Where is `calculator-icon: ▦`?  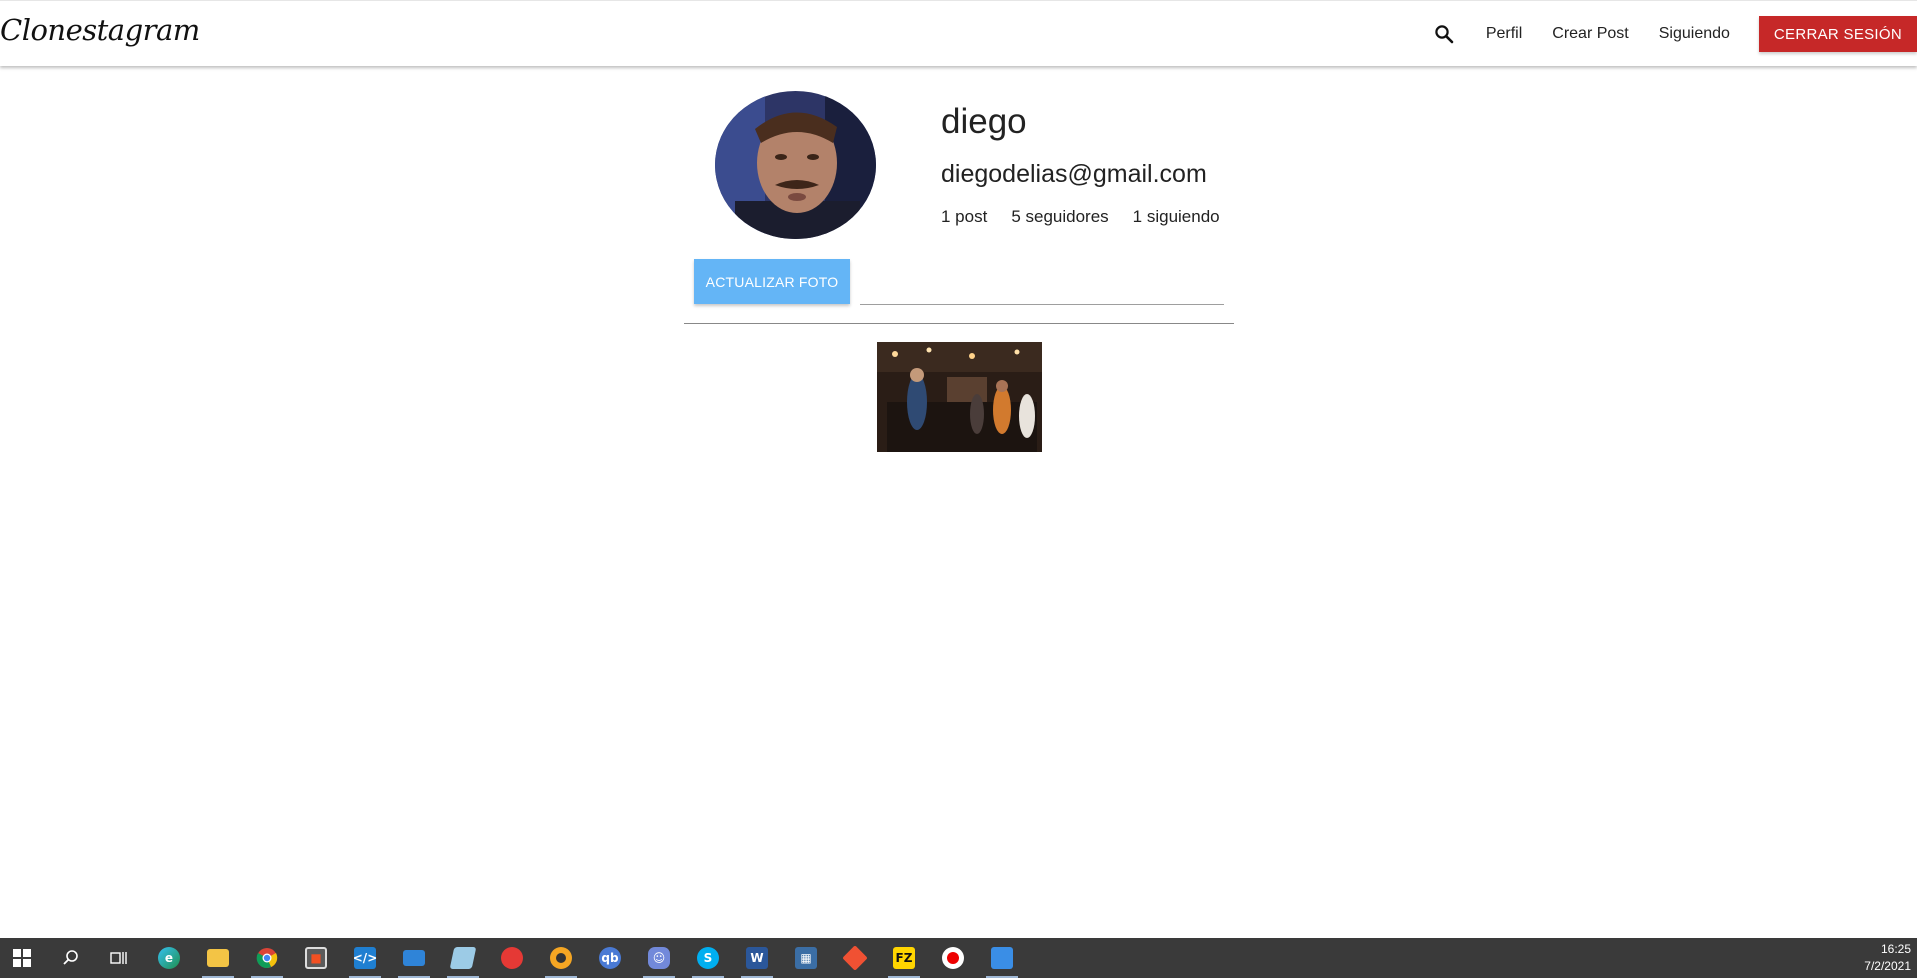
calculator-icon: ▦ is located at coordinates (806, 958).